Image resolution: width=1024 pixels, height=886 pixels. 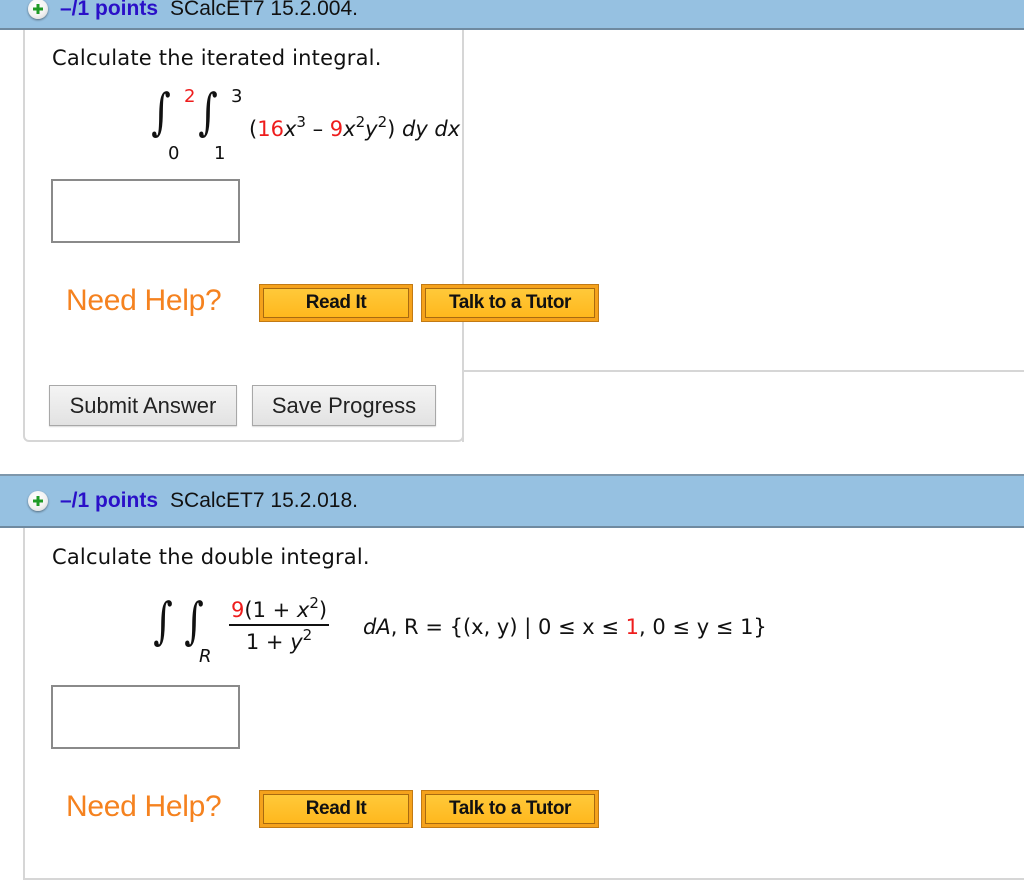 I want to click on question-header-1: –/1 points SCalcET7 15.2.004., so click(x=512, y=15).